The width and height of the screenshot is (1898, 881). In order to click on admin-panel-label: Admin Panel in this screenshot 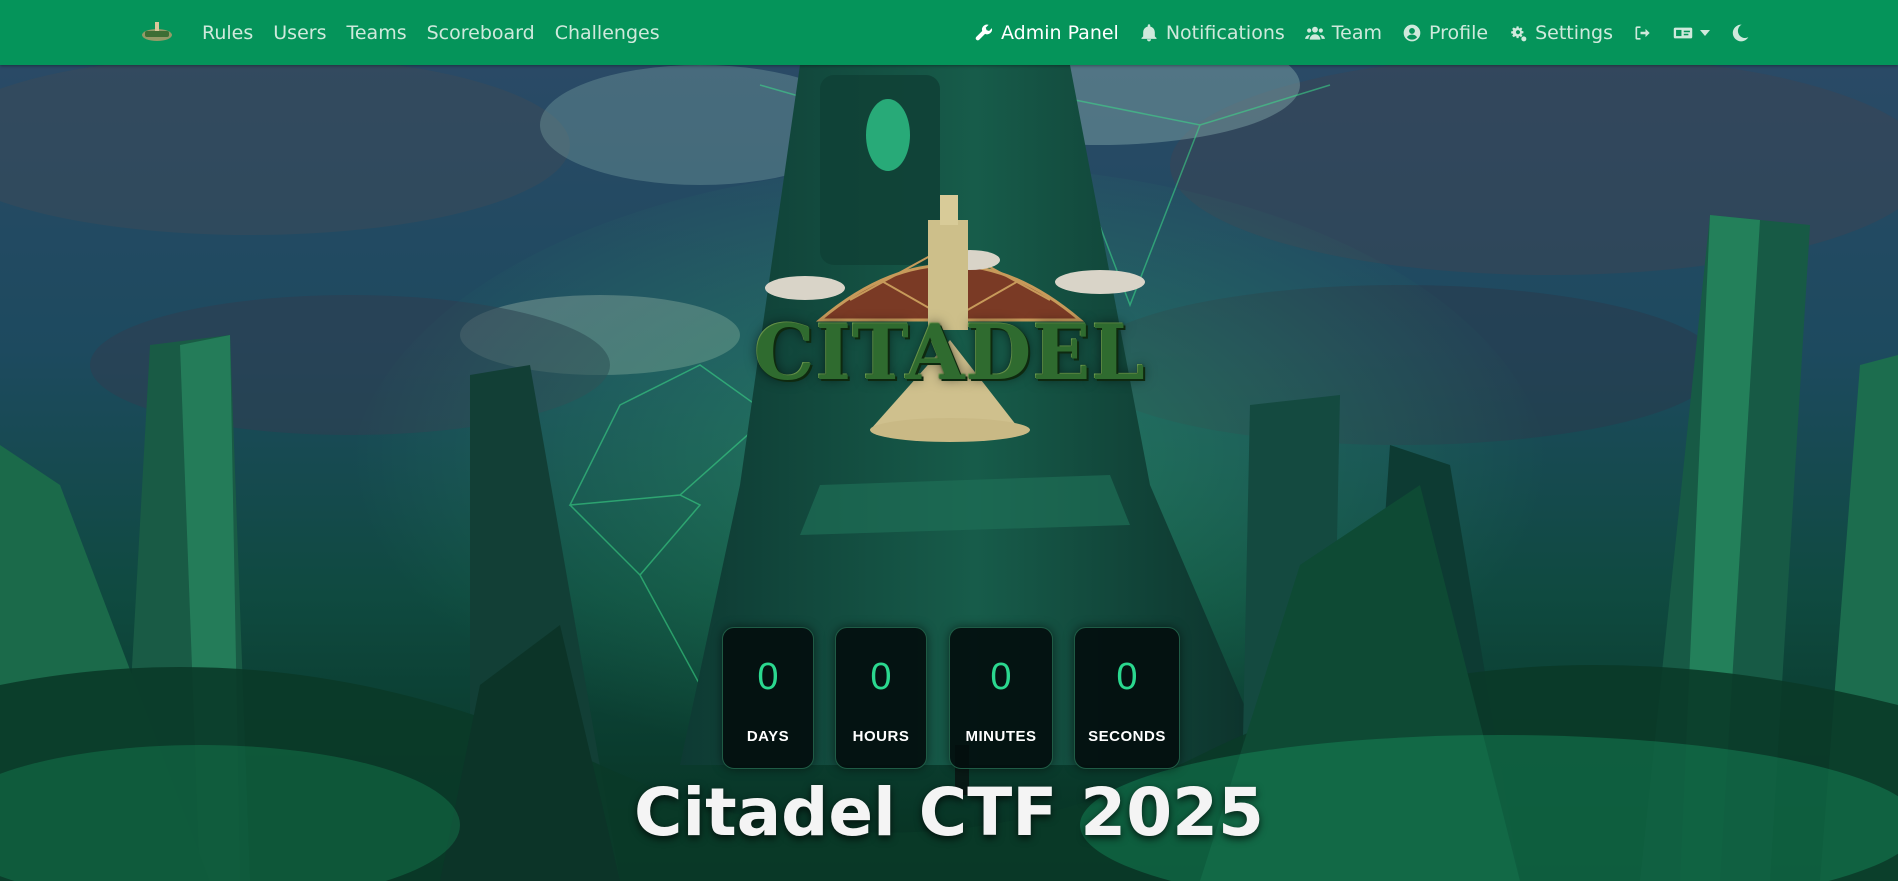, I will do `click(1059, 32)`.